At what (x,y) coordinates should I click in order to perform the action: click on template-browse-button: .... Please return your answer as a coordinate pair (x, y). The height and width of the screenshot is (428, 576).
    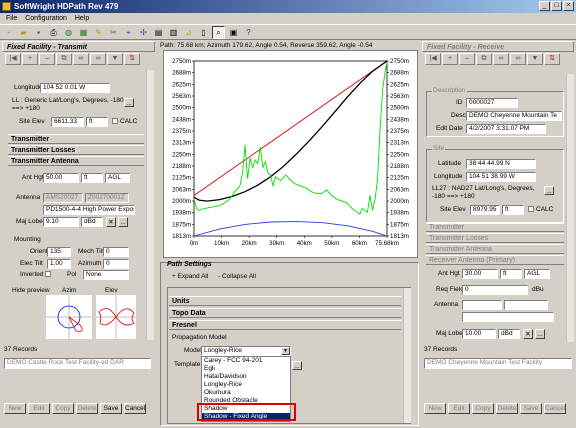
    Looking at the image, I should click on (297, 365).